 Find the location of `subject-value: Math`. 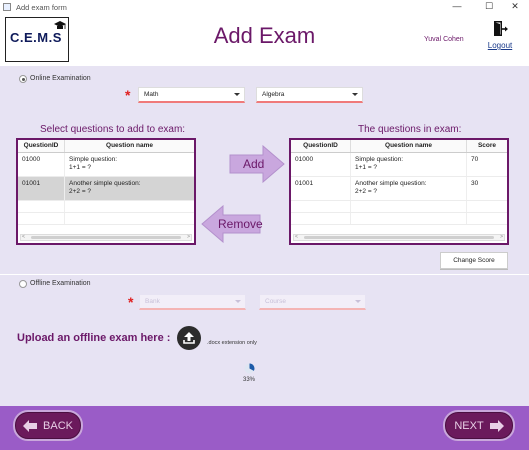

subject-value: Math is located at coordinates (151, 94).